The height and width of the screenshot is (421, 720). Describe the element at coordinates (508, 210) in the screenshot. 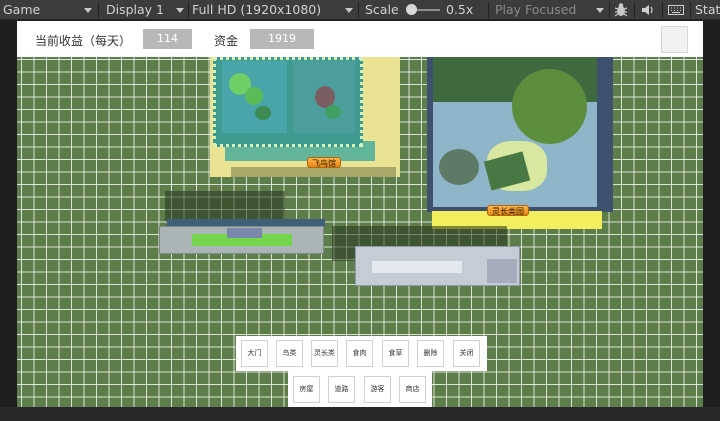

I see `primate-enclosure-sign: 灵长类园` at that location.